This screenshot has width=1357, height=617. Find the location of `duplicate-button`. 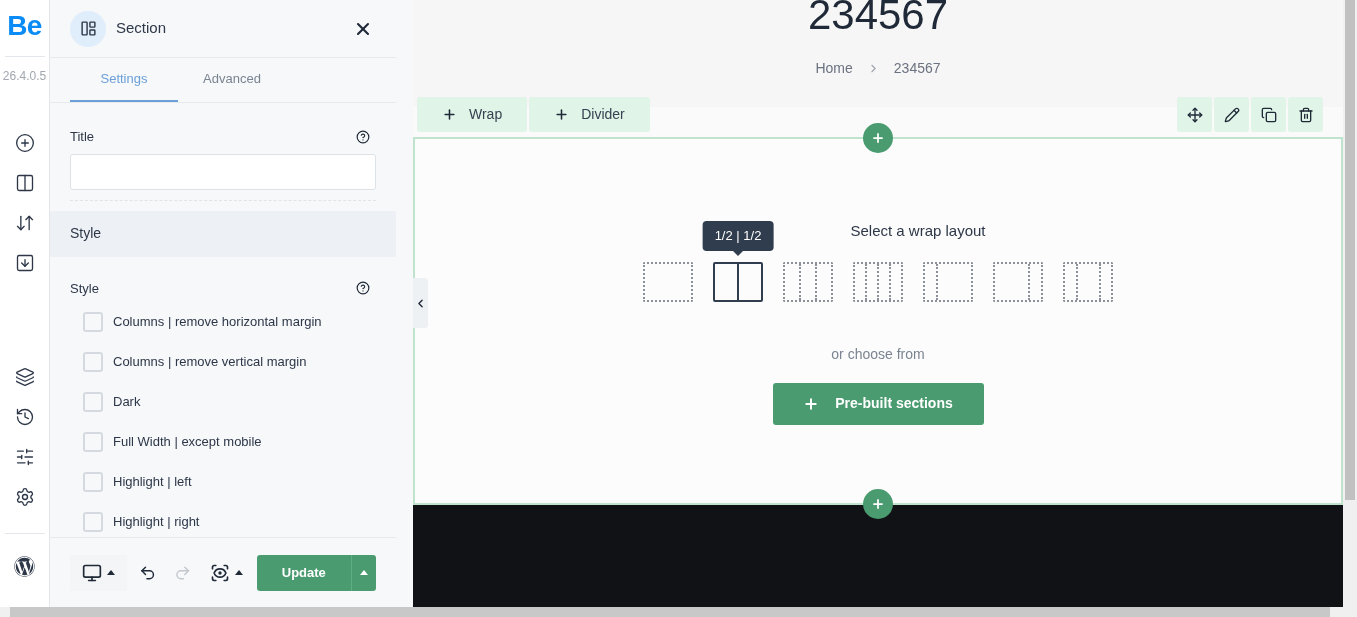

duplicate-button is located at coordinates (1268, 114).